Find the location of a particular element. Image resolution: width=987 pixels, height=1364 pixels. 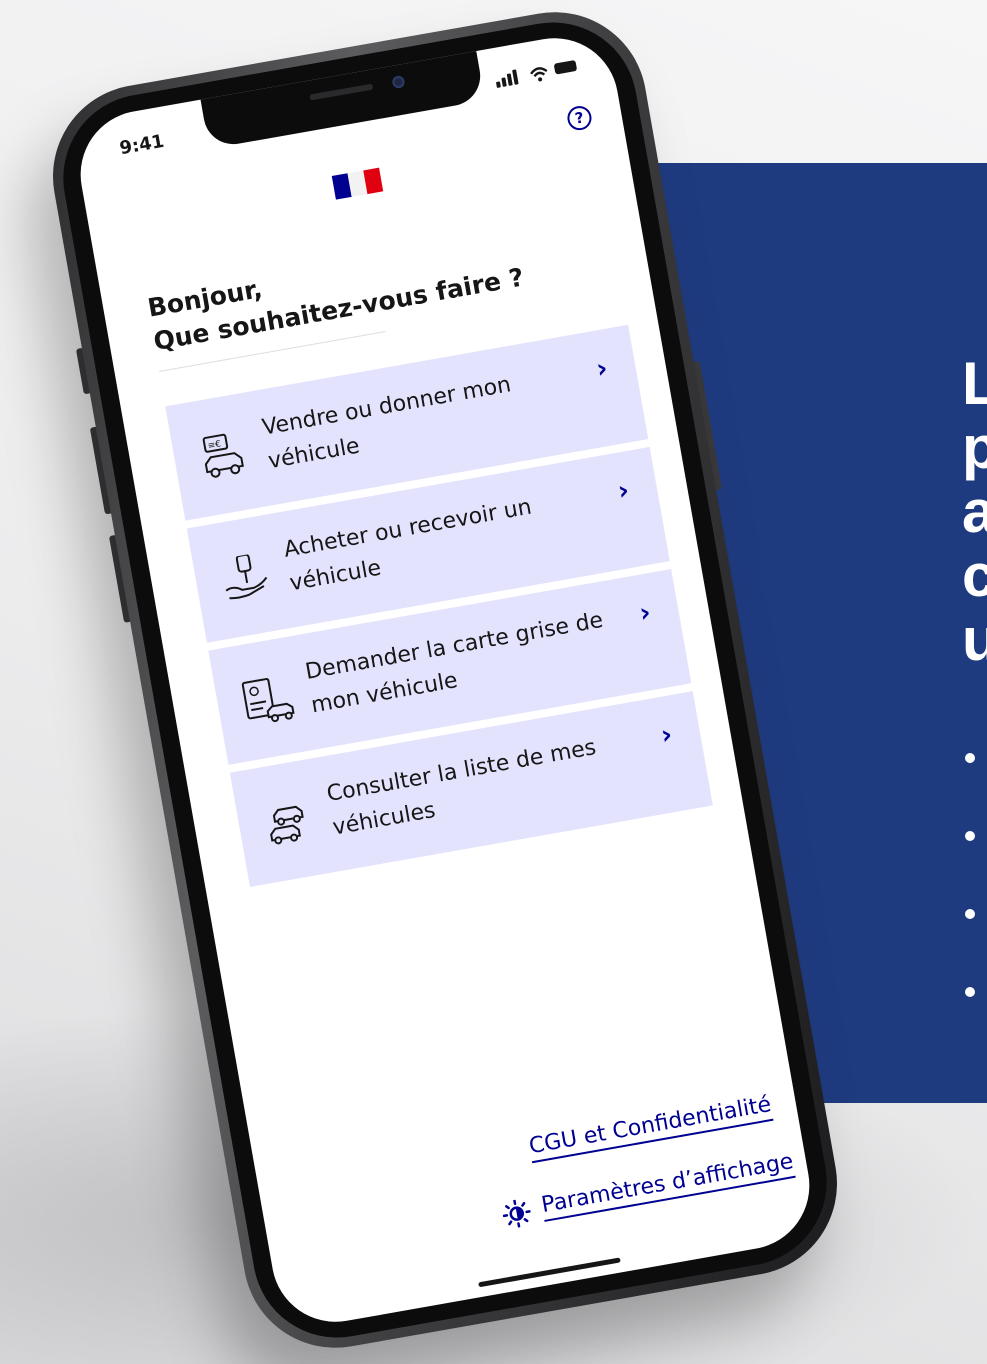

key-hand-icon is located at coordinates (246, 576).